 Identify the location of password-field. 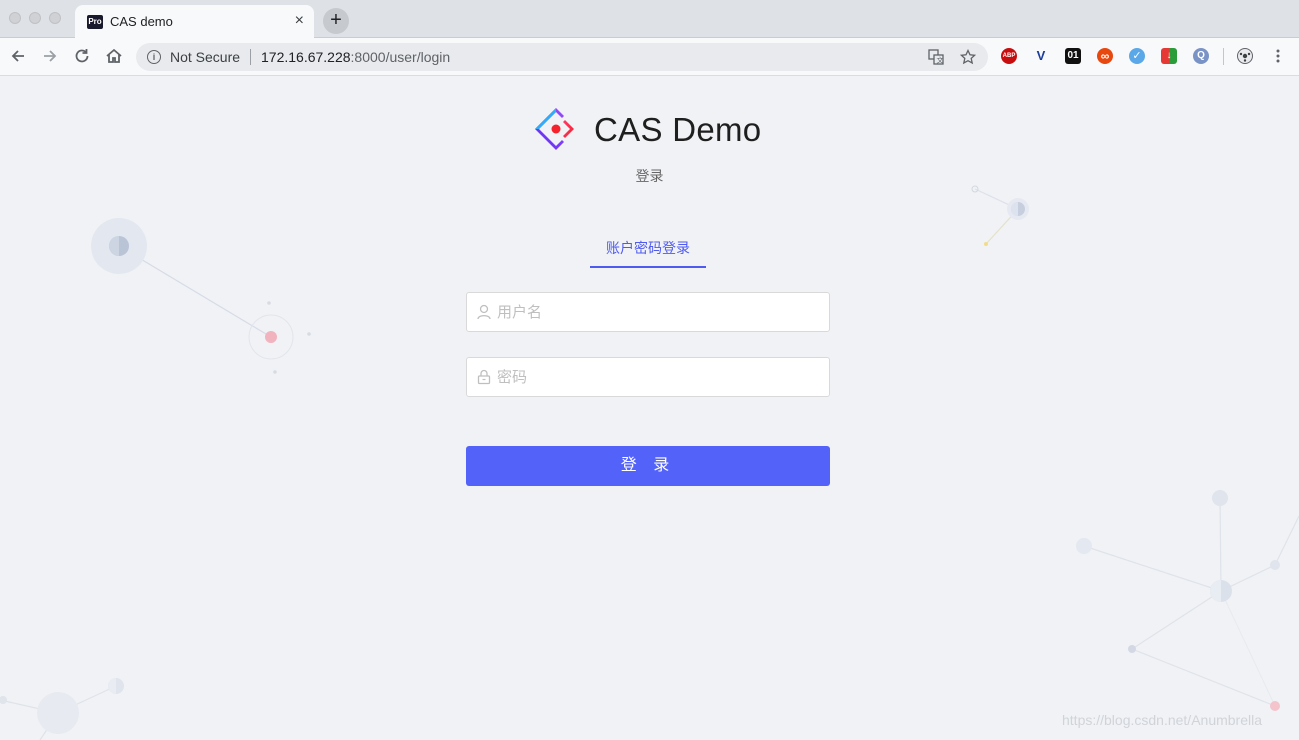
(648, 377).